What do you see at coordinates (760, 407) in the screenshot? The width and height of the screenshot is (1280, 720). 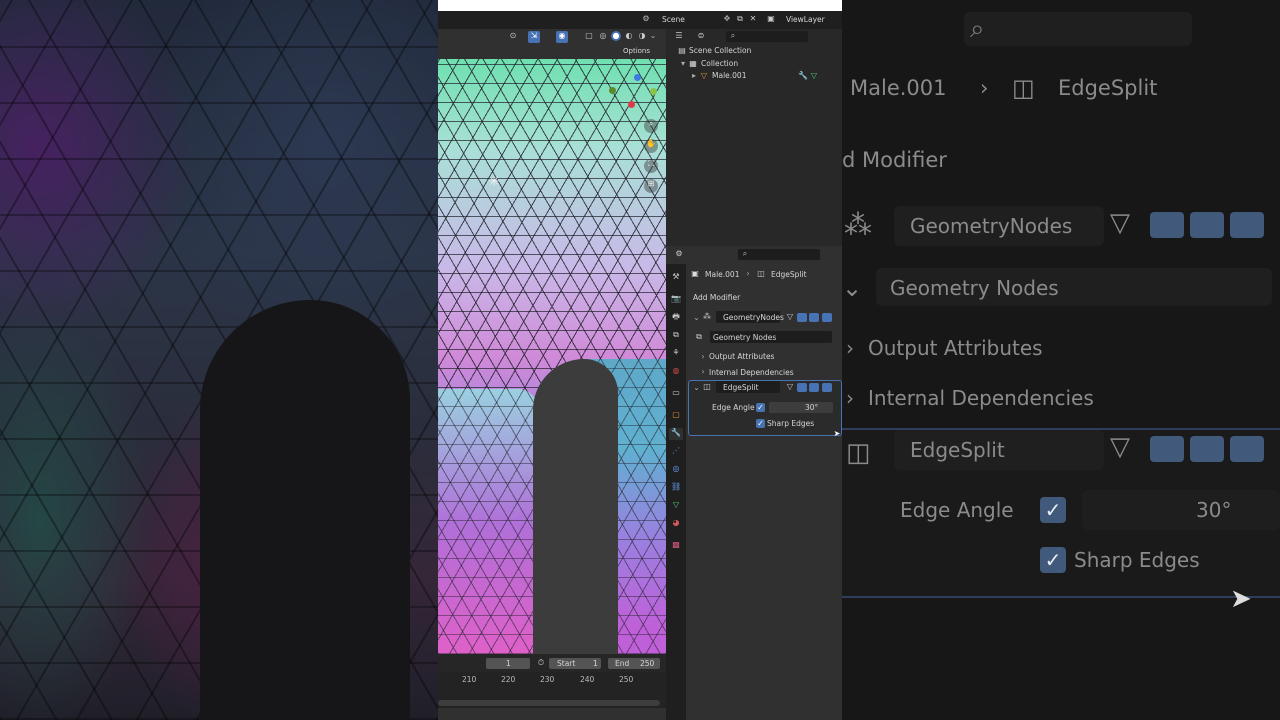 I see `edge-angle-checkbox: ✓` at bounding box center [760, 407].